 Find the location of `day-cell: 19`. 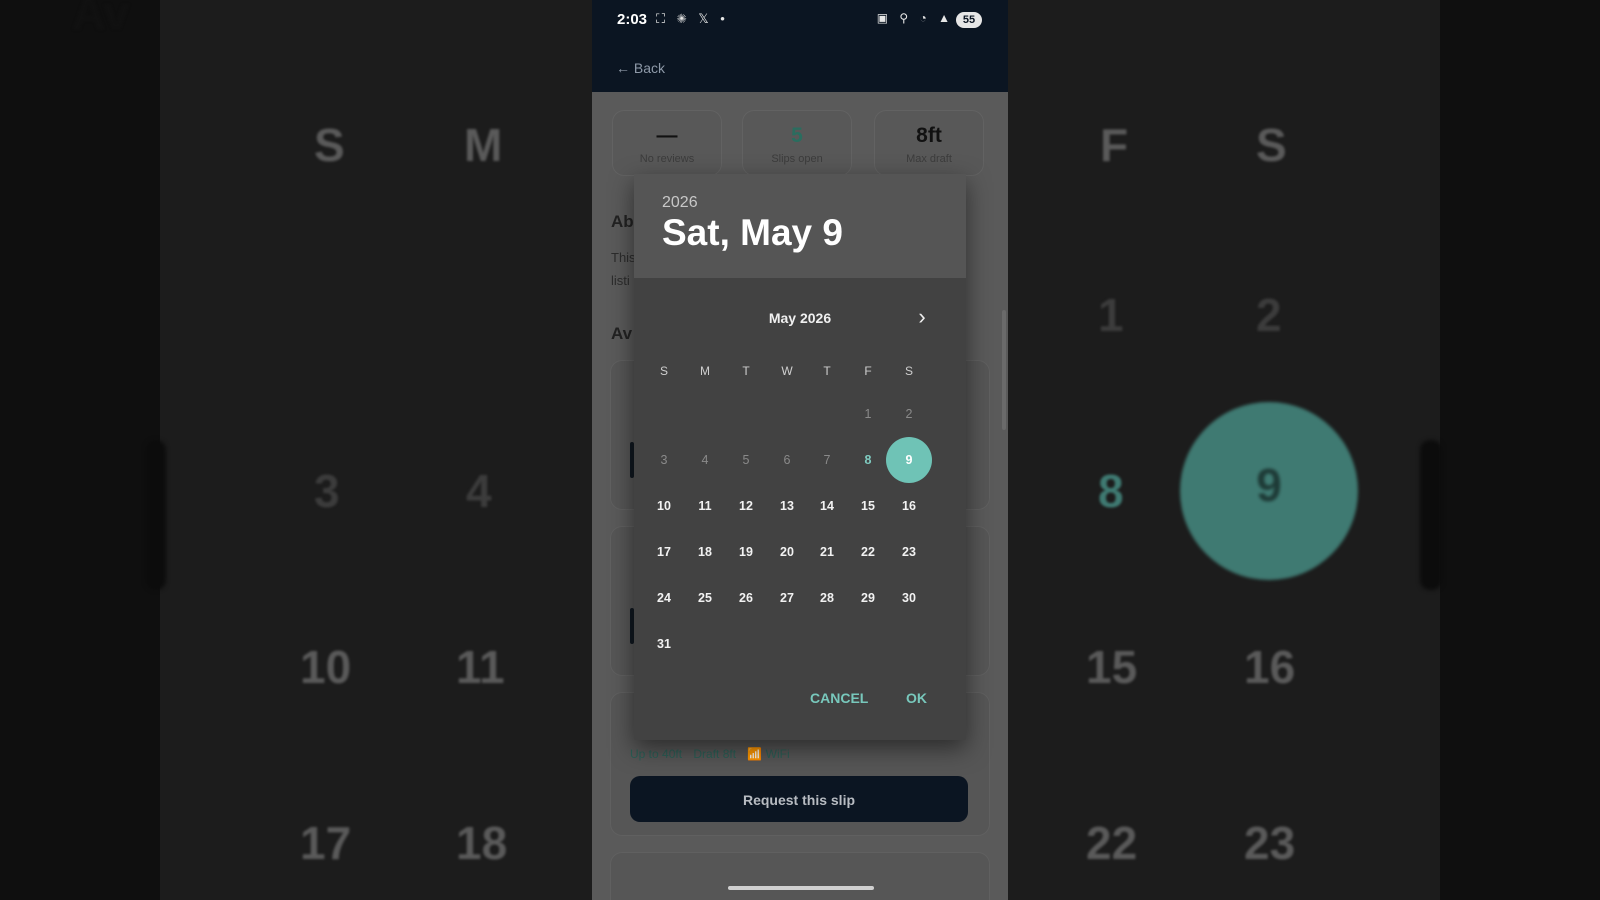

day-cell: 19 is located at coordinates (746, 552).